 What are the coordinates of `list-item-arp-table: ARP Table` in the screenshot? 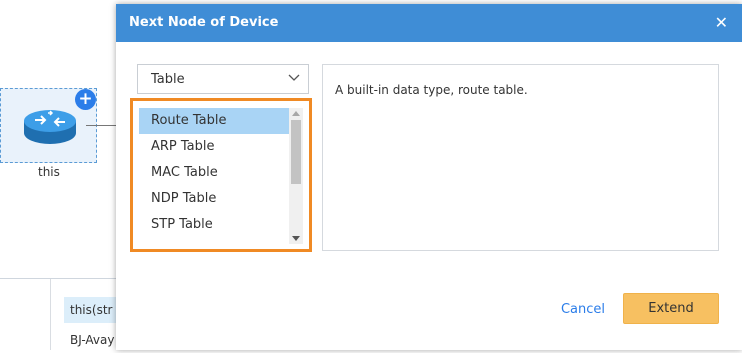 It's located at (214, 147).